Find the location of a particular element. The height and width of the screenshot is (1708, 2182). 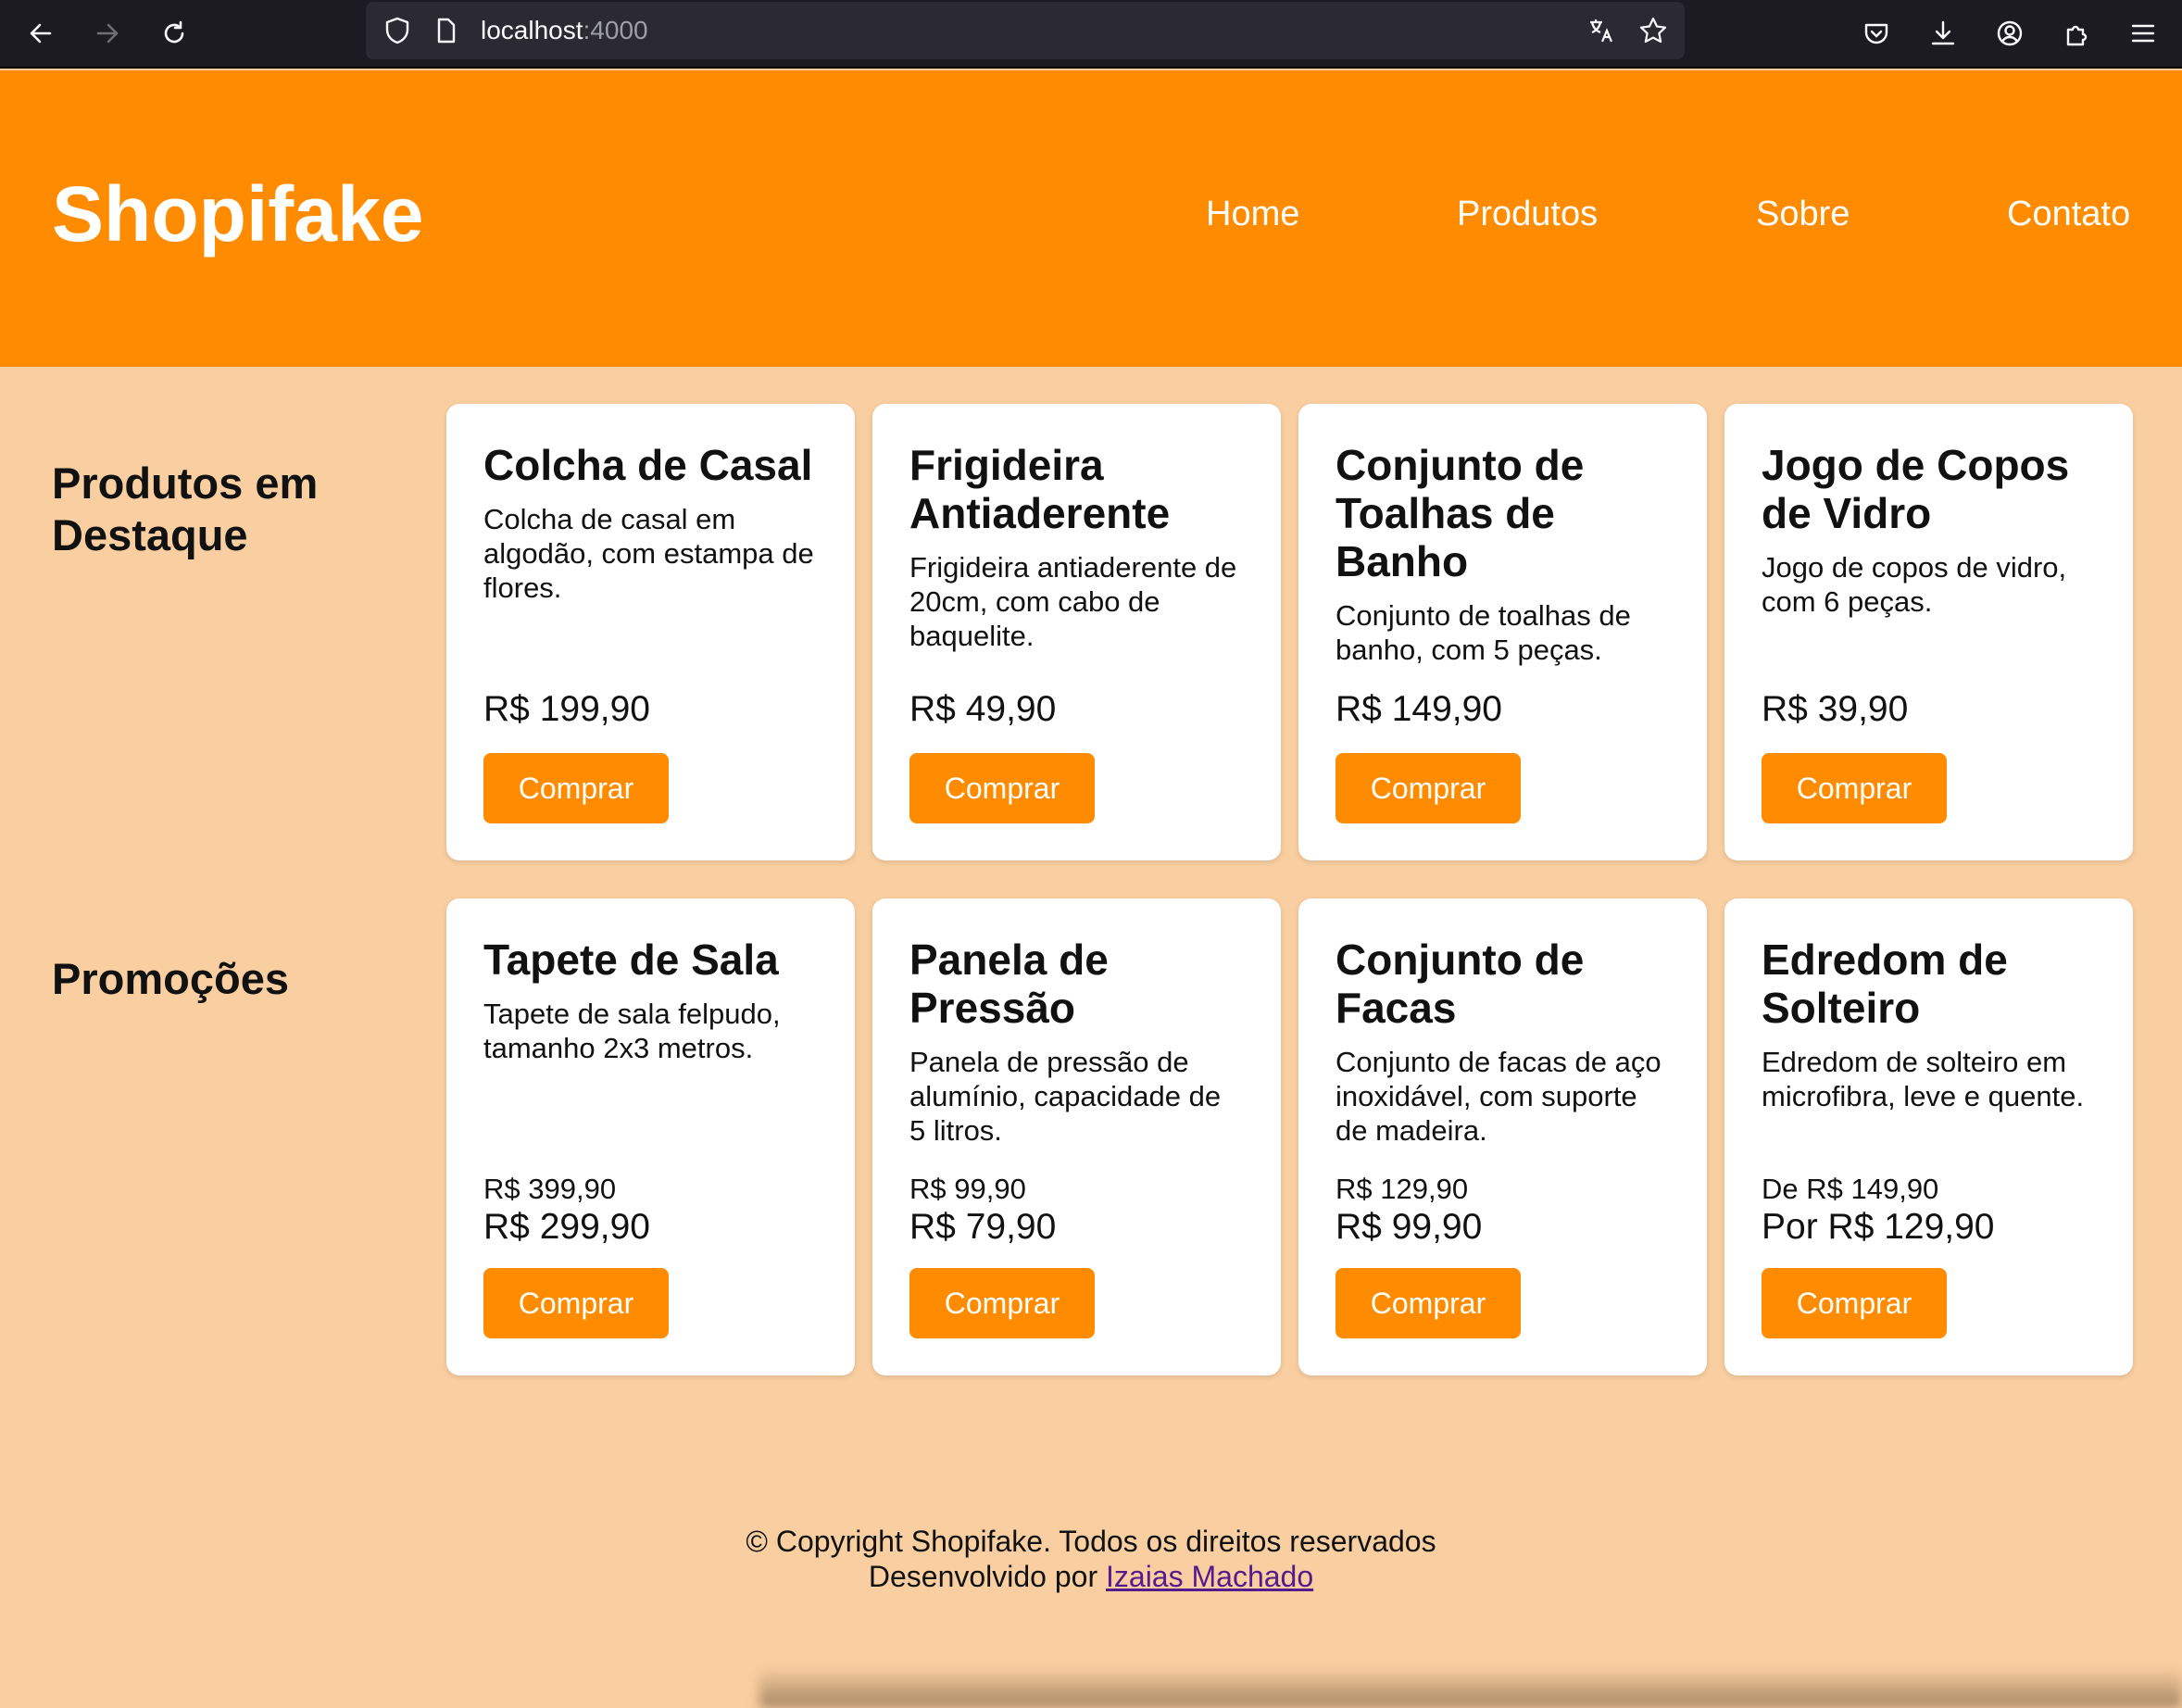

download-icon is located at coordinates (1943, 33).